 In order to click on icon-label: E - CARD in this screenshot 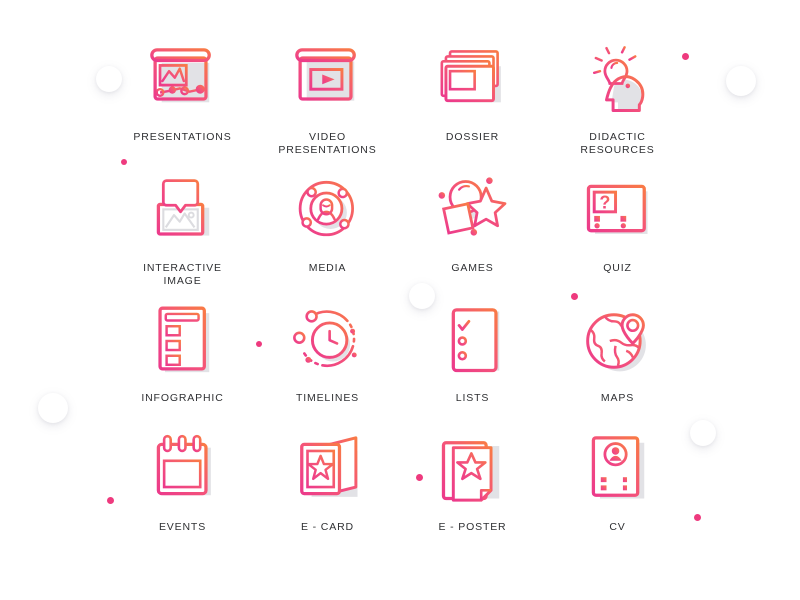, I will do `click(327, 527)`.